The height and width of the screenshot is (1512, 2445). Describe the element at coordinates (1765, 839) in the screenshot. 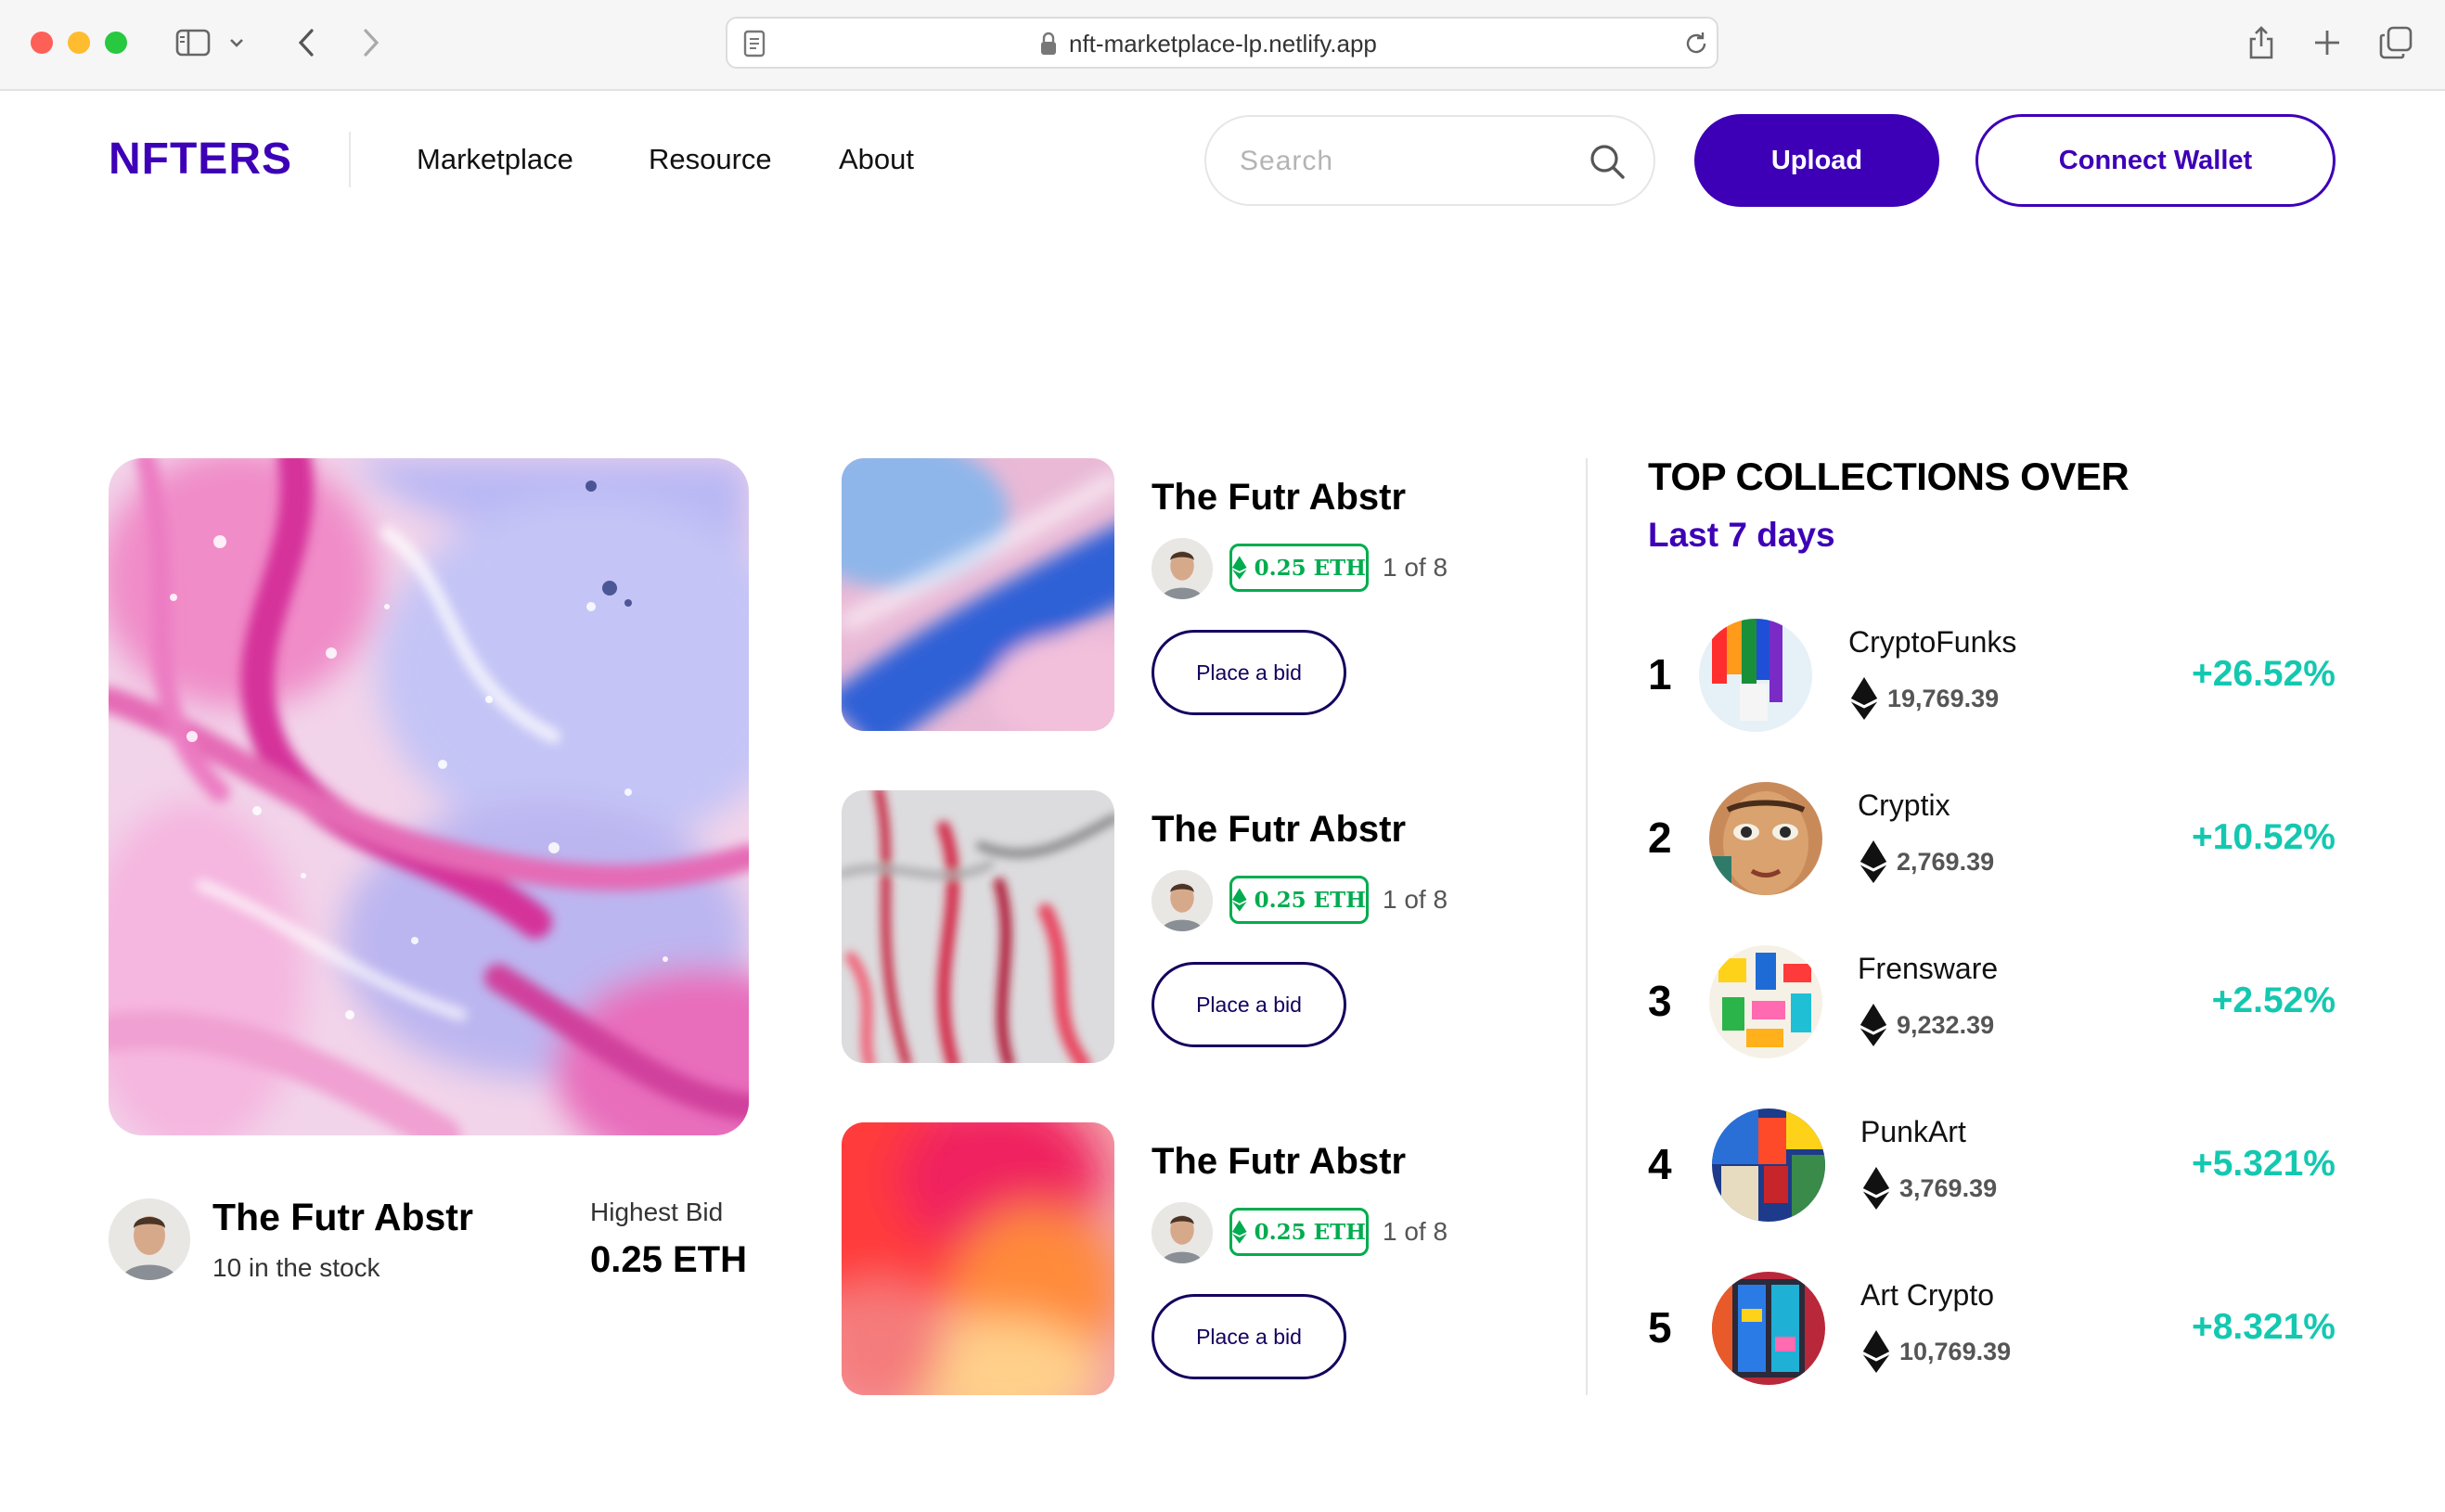

I see `collection-2-avatar` at that location.